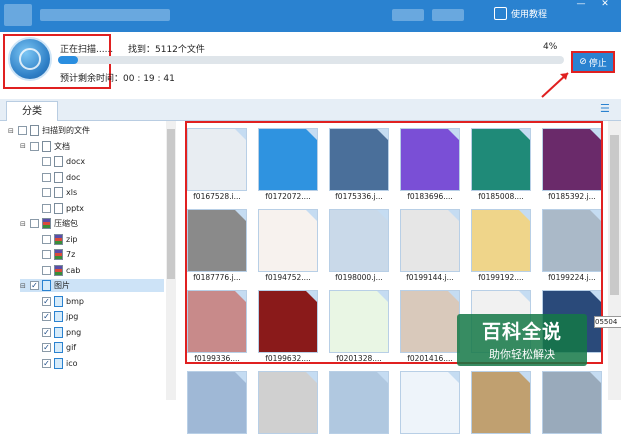 Image resolution: width=621 pixels, height=448 pixels. Describe the element at coordinates (72, 316) in the screenshot. I see `tree-item-label: jpg` at that location.